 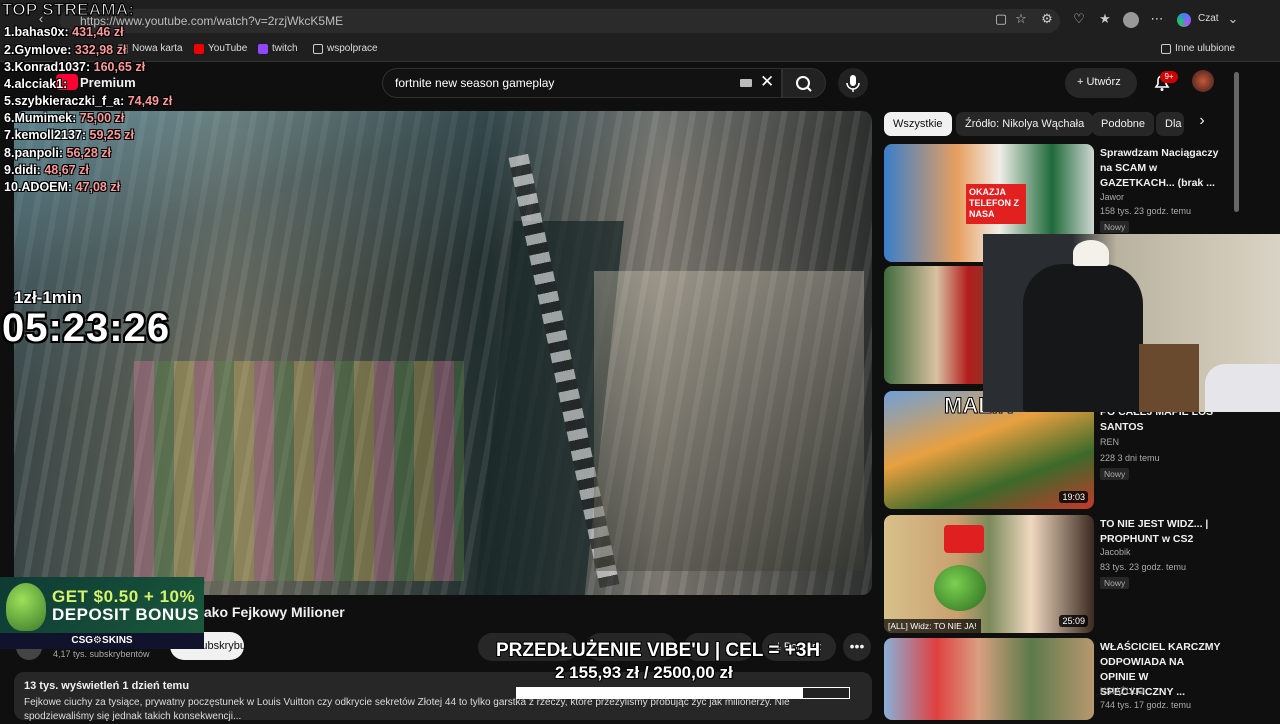 I want to click on bookmark-folder-wspolprace: wspolprace, so click(x=345, y=48).